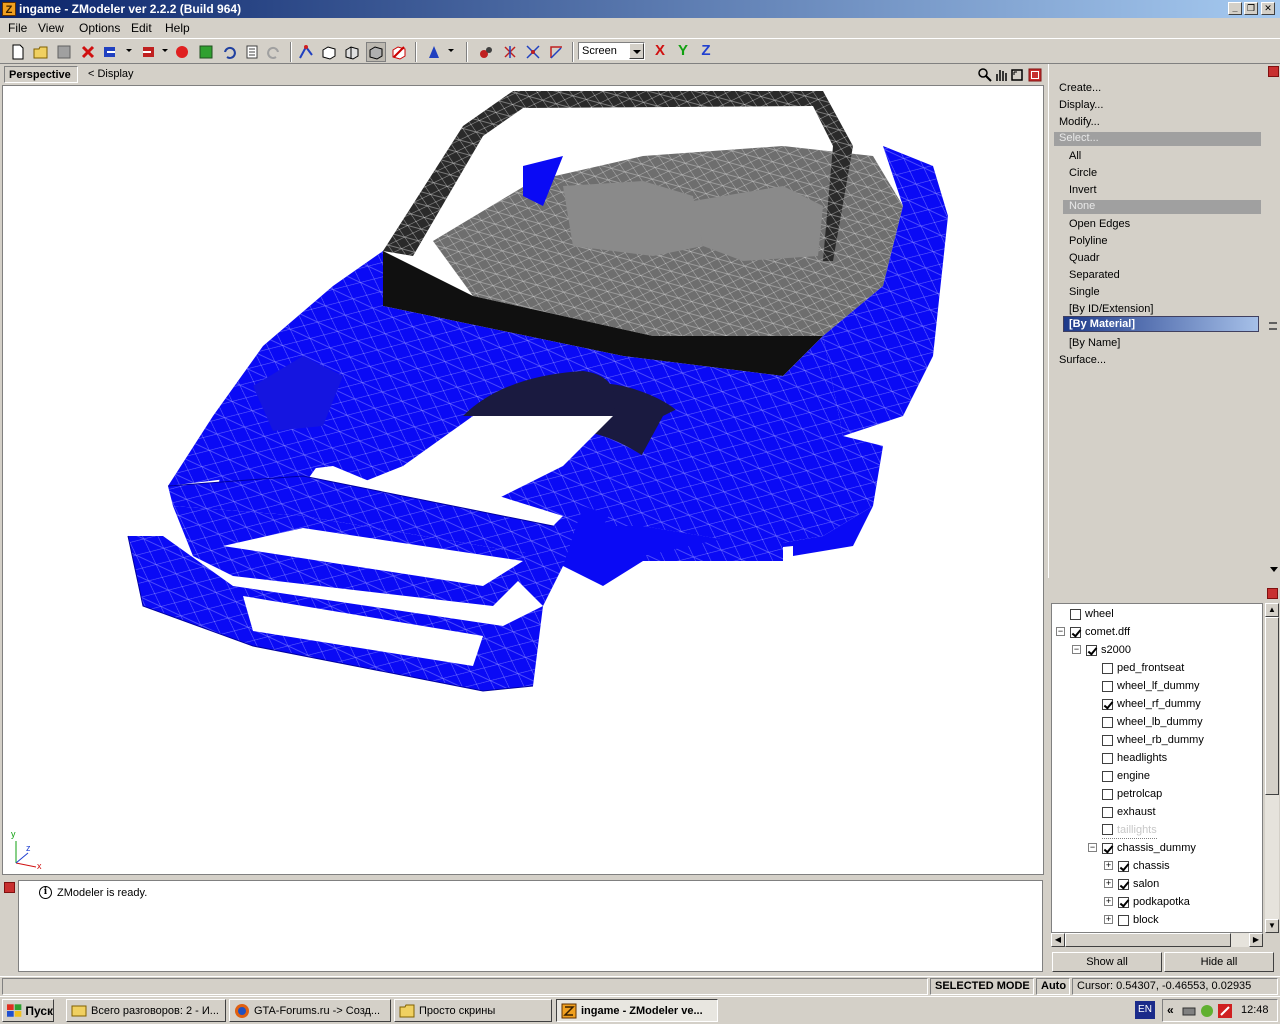  Describe the element at coordinates (18, 52) in the screenshot. I see `new-file-icon` at that location.